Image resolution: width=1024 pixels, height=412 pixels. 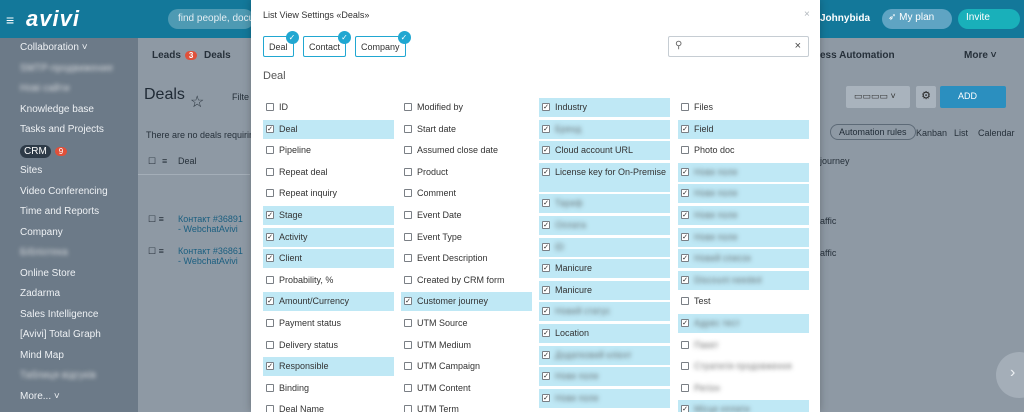 I want to click on field-search-input, so click(x=739, y=46).